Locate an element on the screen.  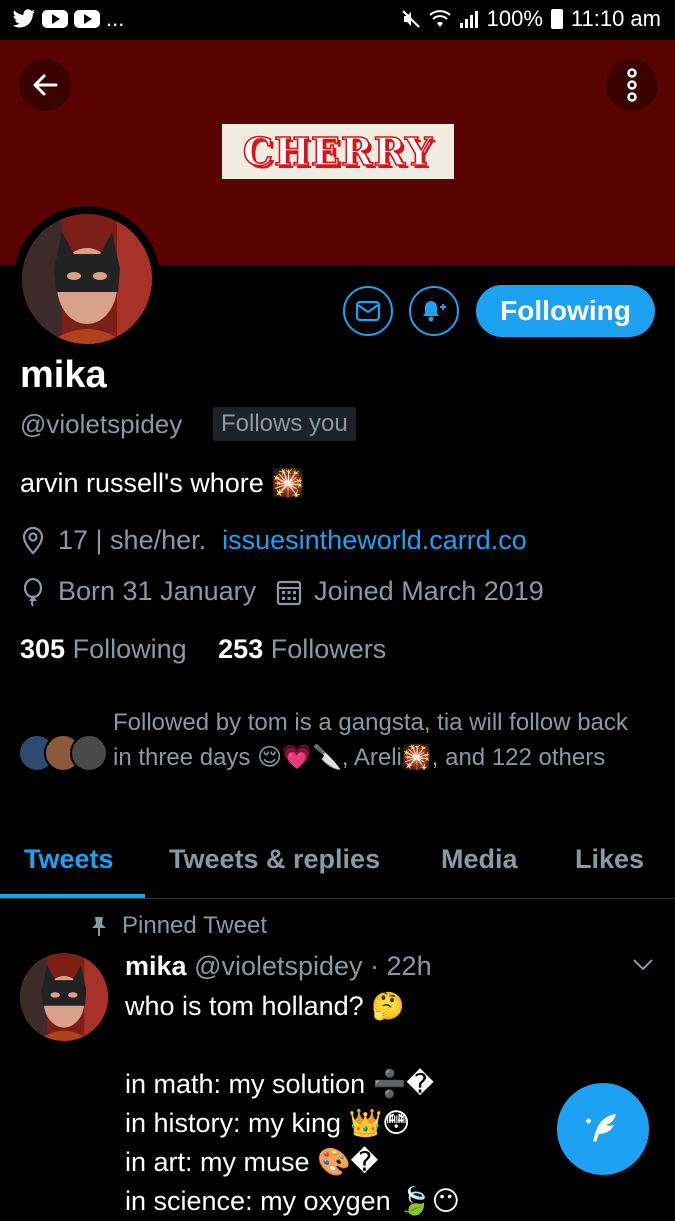
more-vertical-icon is located at coordinates (632, 85).